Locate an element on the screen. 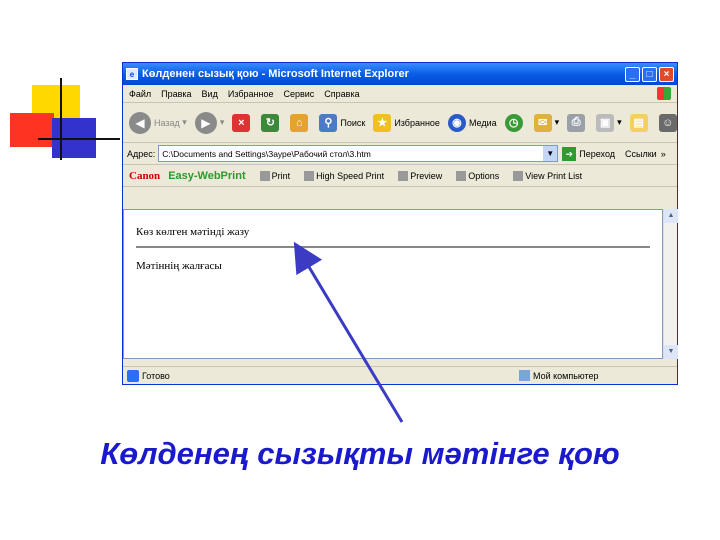  slide-caption: Көлденең сызықты мәтінге қою is located at coordinates (360, 453).